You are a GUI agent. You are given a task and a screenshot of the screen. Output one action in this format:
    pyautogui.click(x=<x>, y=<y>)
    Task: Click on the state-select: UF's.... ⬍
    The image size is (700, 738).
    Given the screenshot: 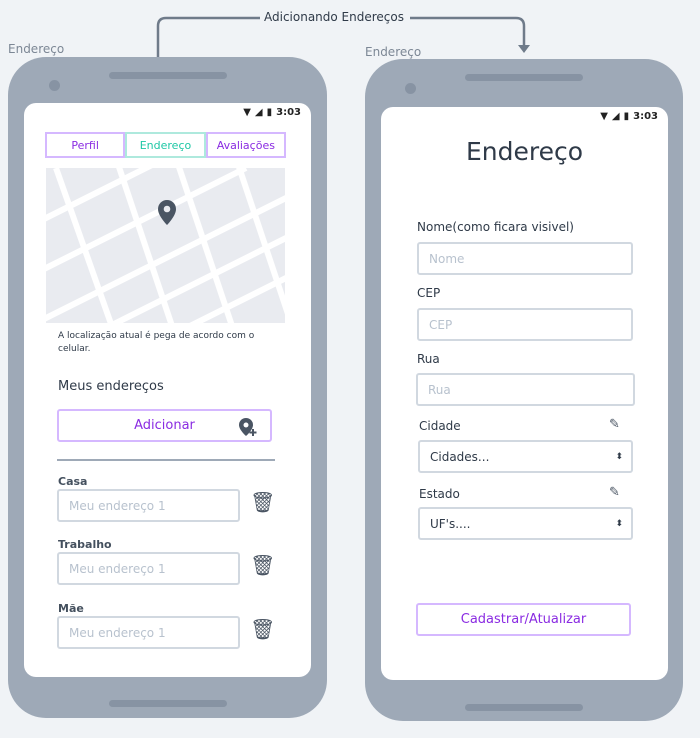 What is the action you would take?
    pyautogui.click(x=525, y=523)
    